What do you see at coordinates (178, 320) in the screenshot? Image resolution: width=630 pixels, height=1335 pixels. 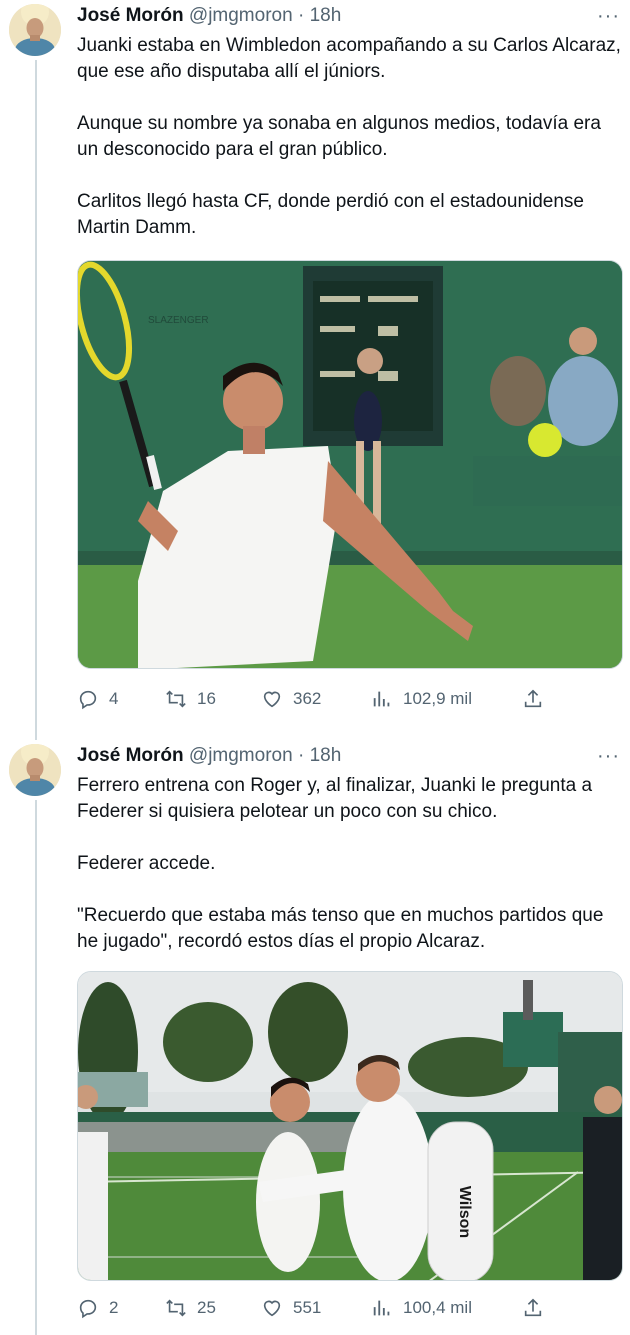 I see `sponsor-logo: SLAZENGER` at bounding box center [178, 320].